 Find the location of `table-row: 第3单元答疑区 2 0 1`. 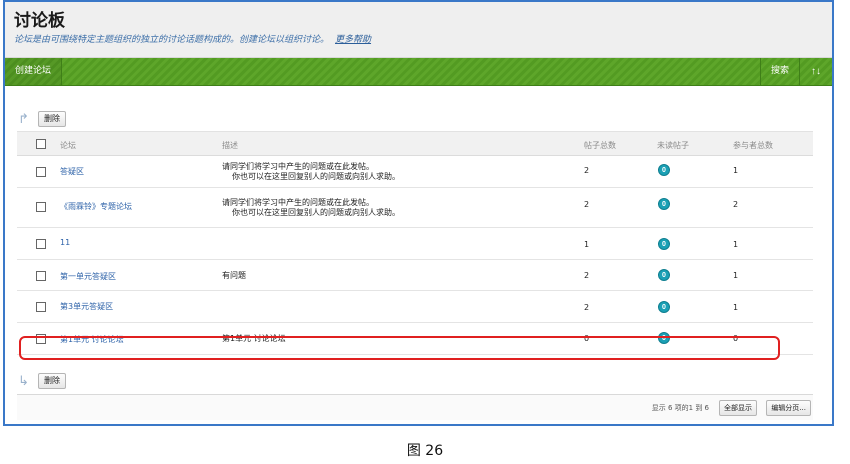

table-row: 第3单元答疑区 2 0 1 is located at coordinates (415, 307).